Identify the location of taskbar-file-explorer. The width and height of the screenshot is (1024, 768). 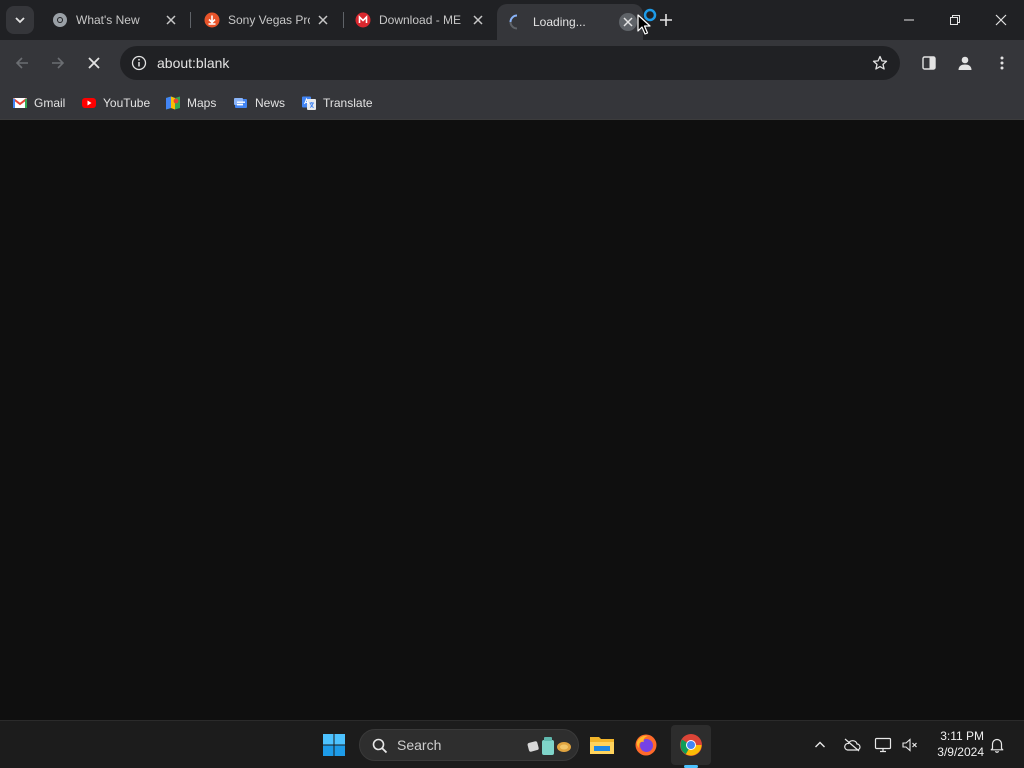
(602, 745).